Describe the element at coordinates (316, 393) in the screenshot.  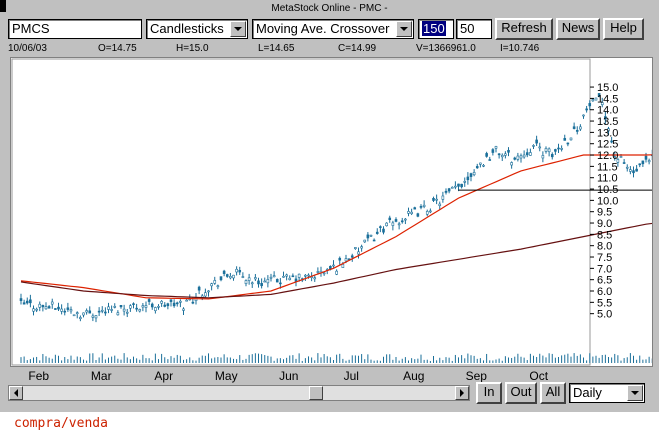
I see `scroll-thumb` at that location.